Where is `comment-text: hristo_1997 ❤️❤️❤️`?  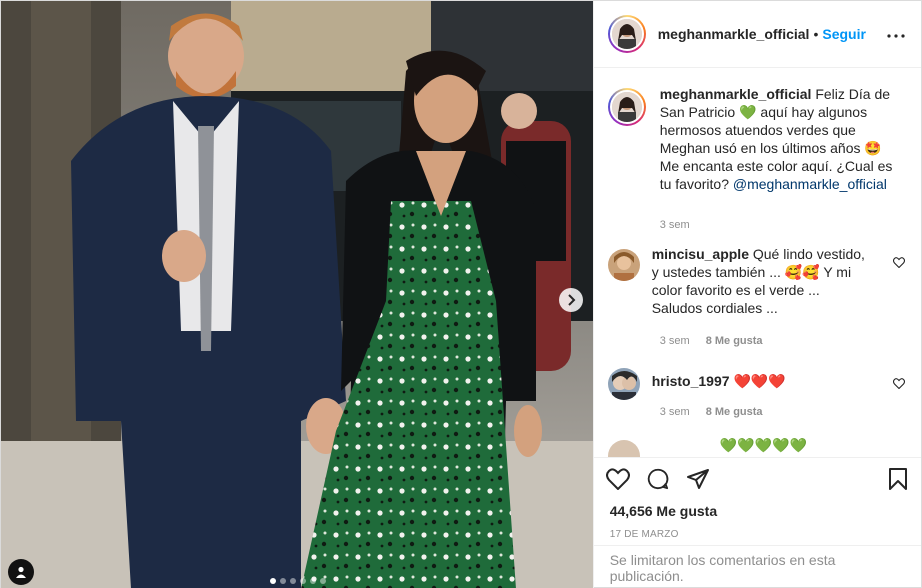
comment-text: hristo_1997 ❤️❤️❤️ is located at coordinates (759, 381).